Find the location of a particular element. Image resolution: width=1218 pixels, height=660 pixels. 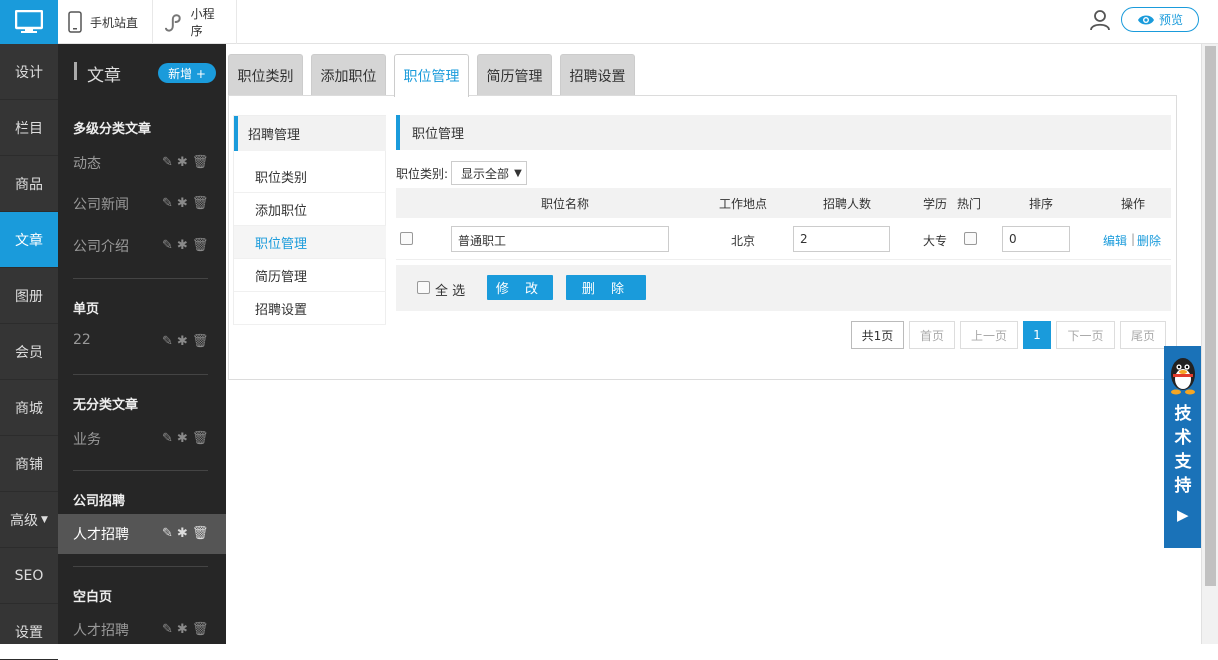

category-select-value: 显示全部 is located at coordinates (485, 173).